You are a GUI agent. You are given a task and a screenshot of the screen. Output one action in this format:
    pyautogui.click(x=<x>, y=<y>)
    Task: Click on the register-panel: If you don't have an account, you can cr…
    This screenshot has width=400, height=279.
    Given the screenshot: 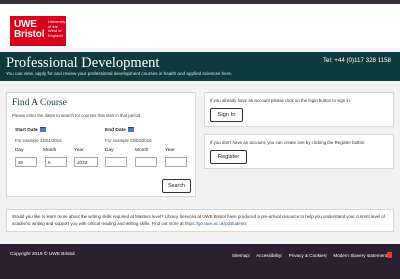 What is the action you would take?
    pyautogui.click(x=299, y=151)
    